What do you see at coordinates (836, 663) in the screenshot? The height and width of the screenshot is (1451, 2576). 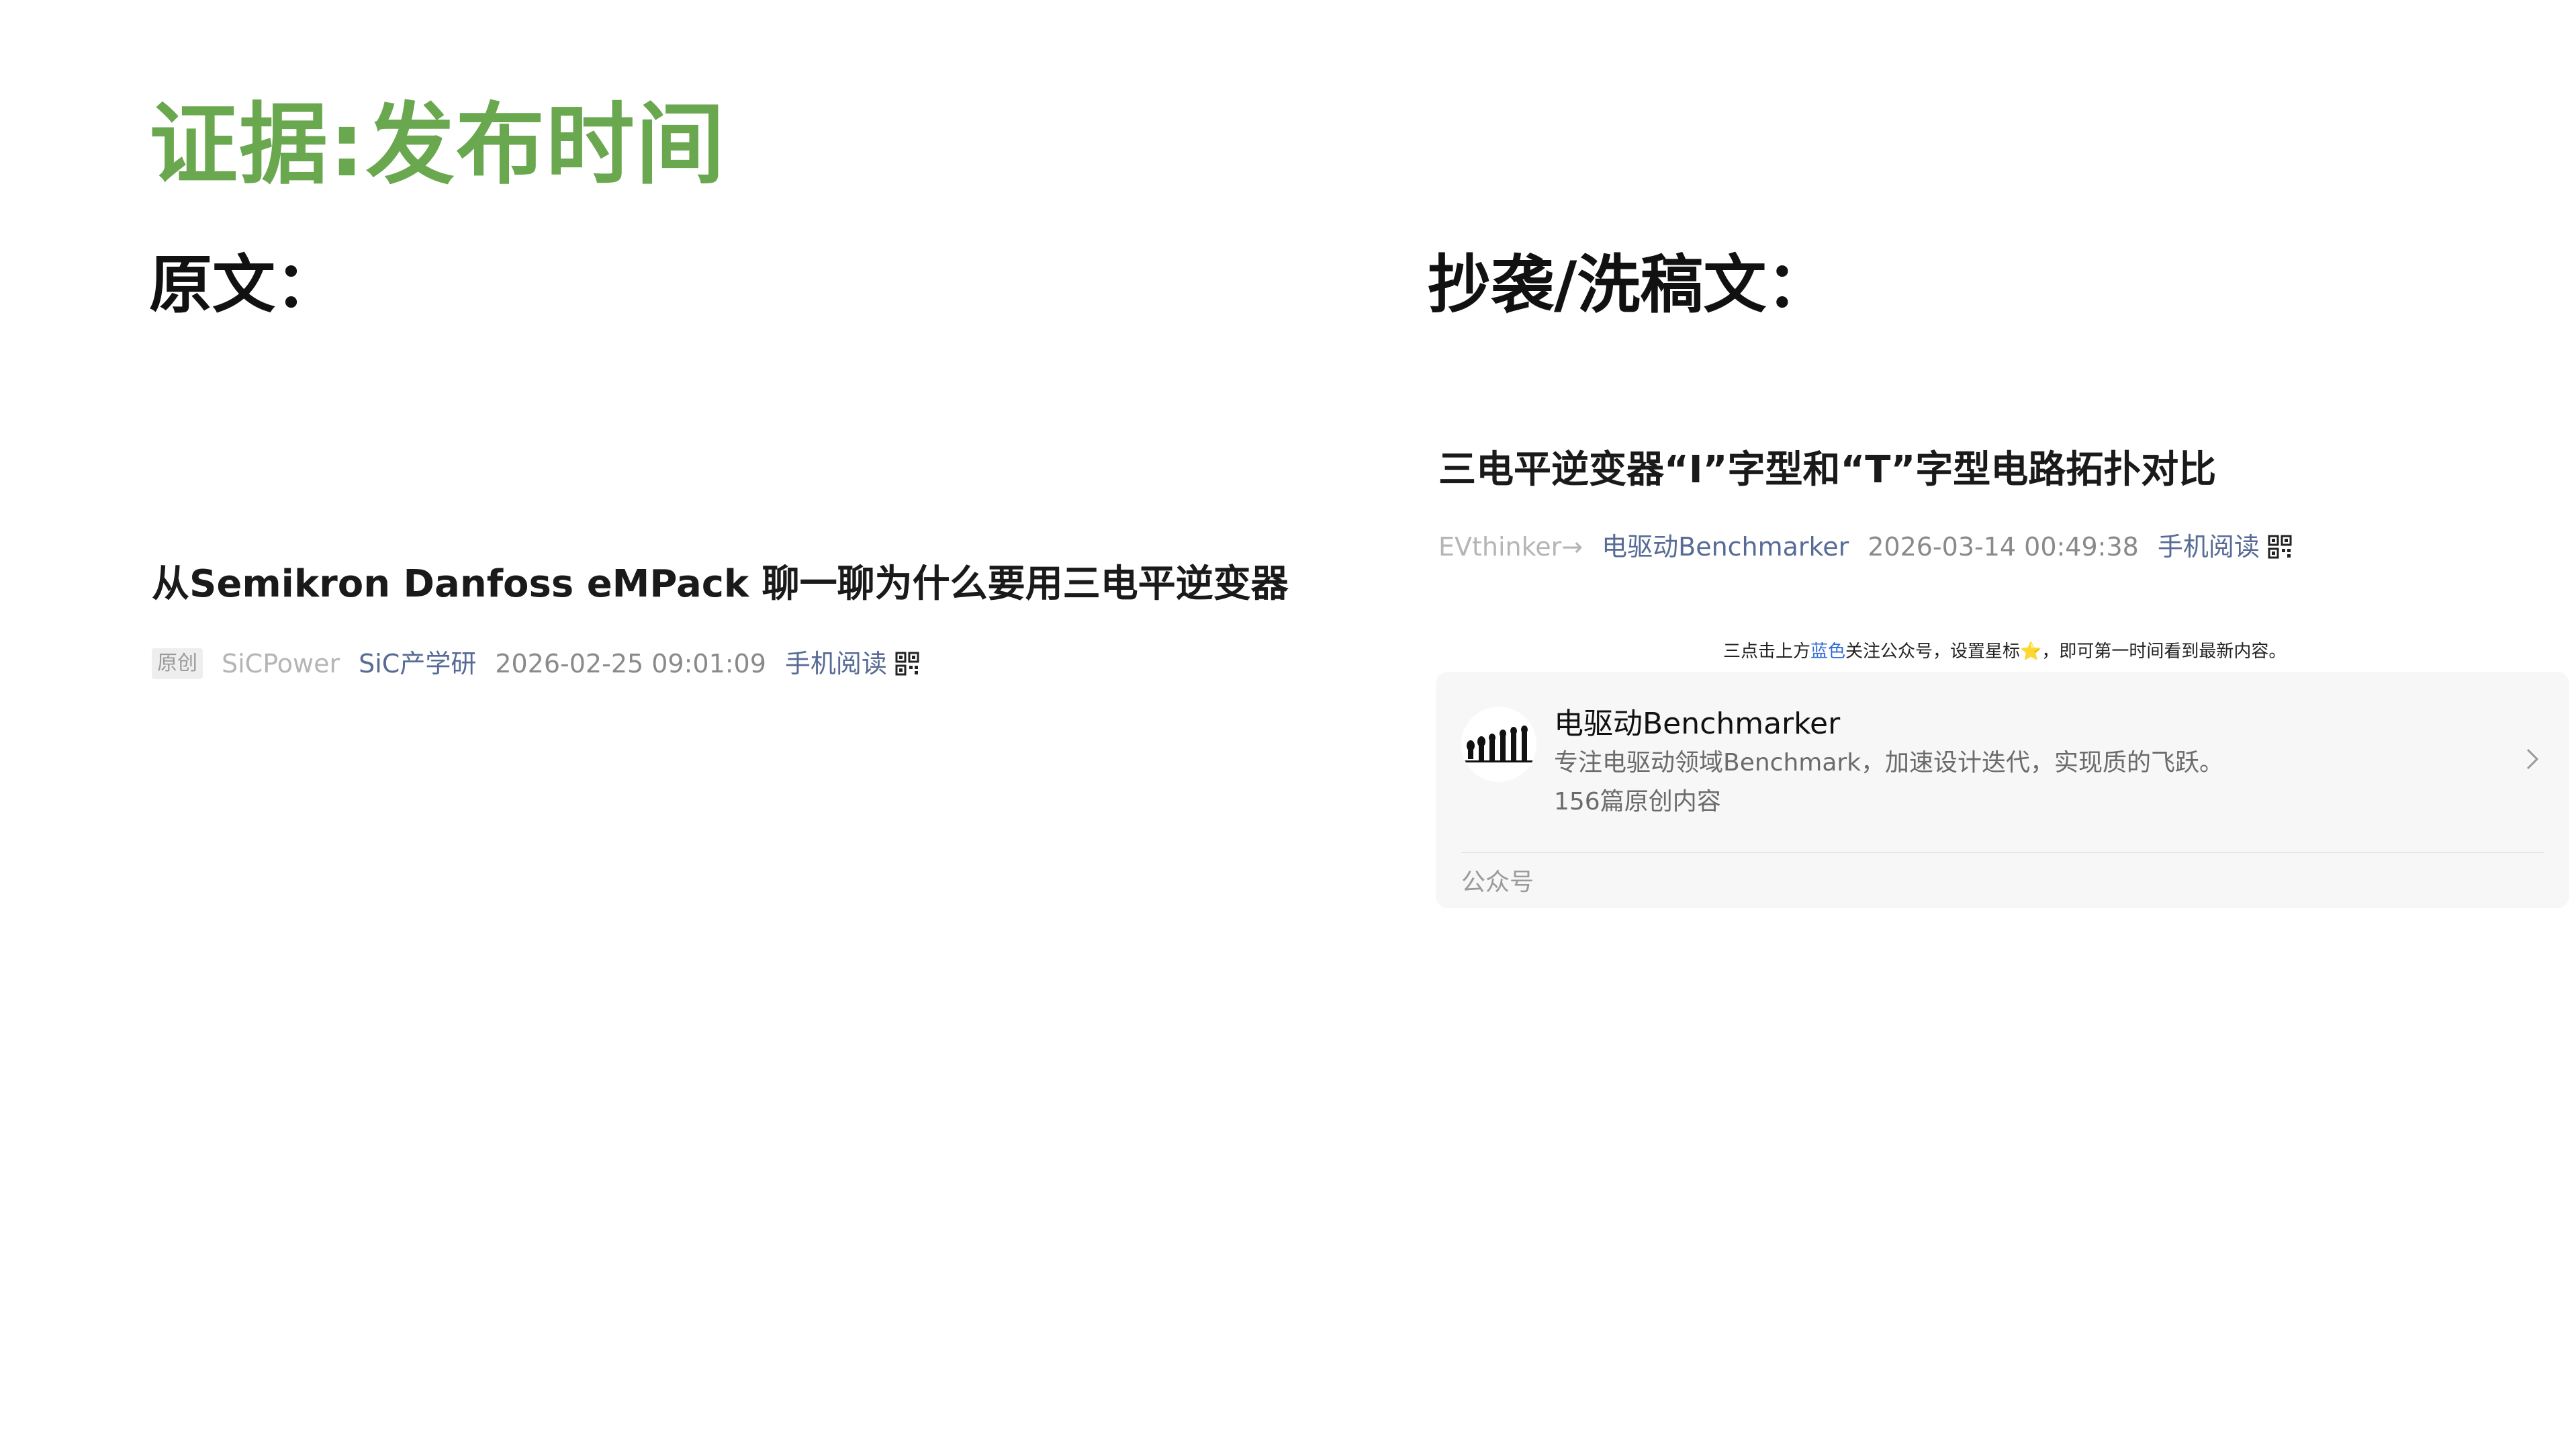 I see `original-mobile-read-link: 手机阅读` at bounding box center [836, 663].